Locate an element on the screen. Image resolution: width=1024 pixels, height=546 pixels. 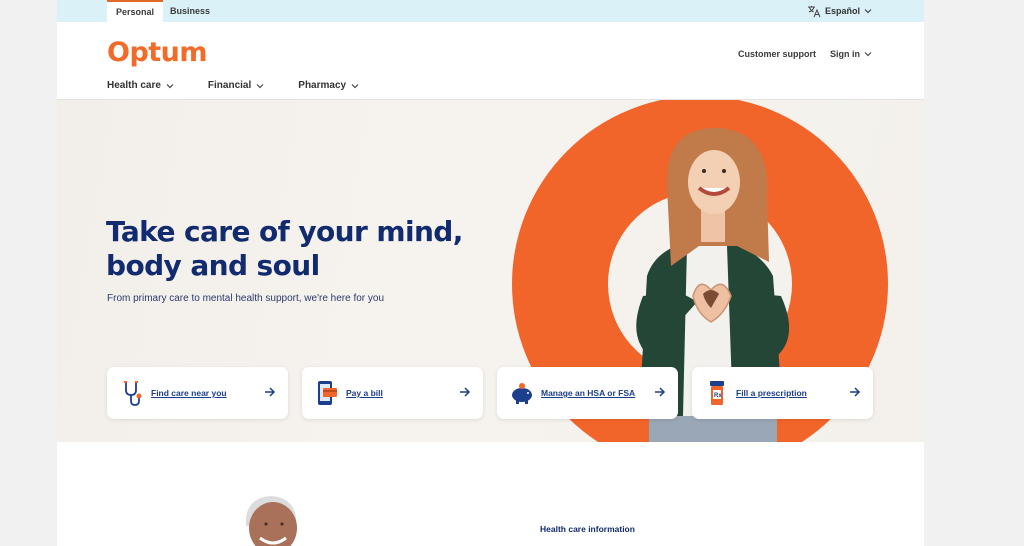
health-care-info-heading: Health care information is located at coordinates (587, 529).